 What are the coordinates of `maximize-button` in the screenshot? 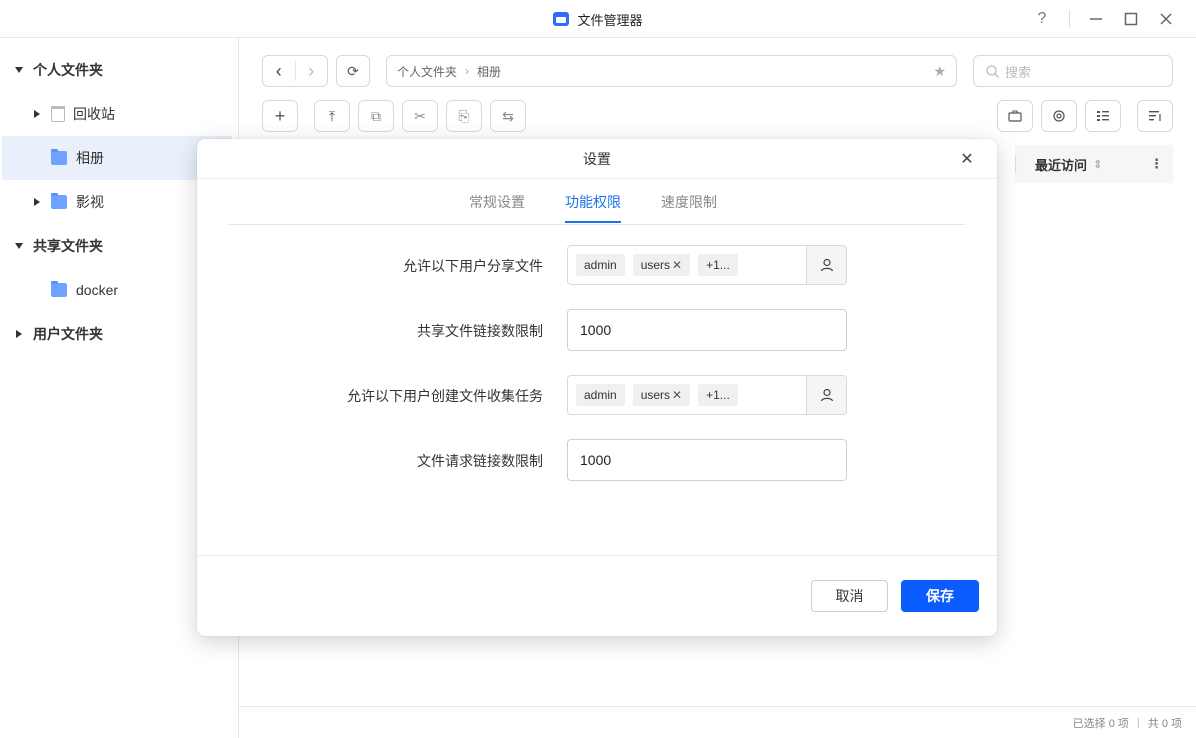 It's located at (1131, 19).